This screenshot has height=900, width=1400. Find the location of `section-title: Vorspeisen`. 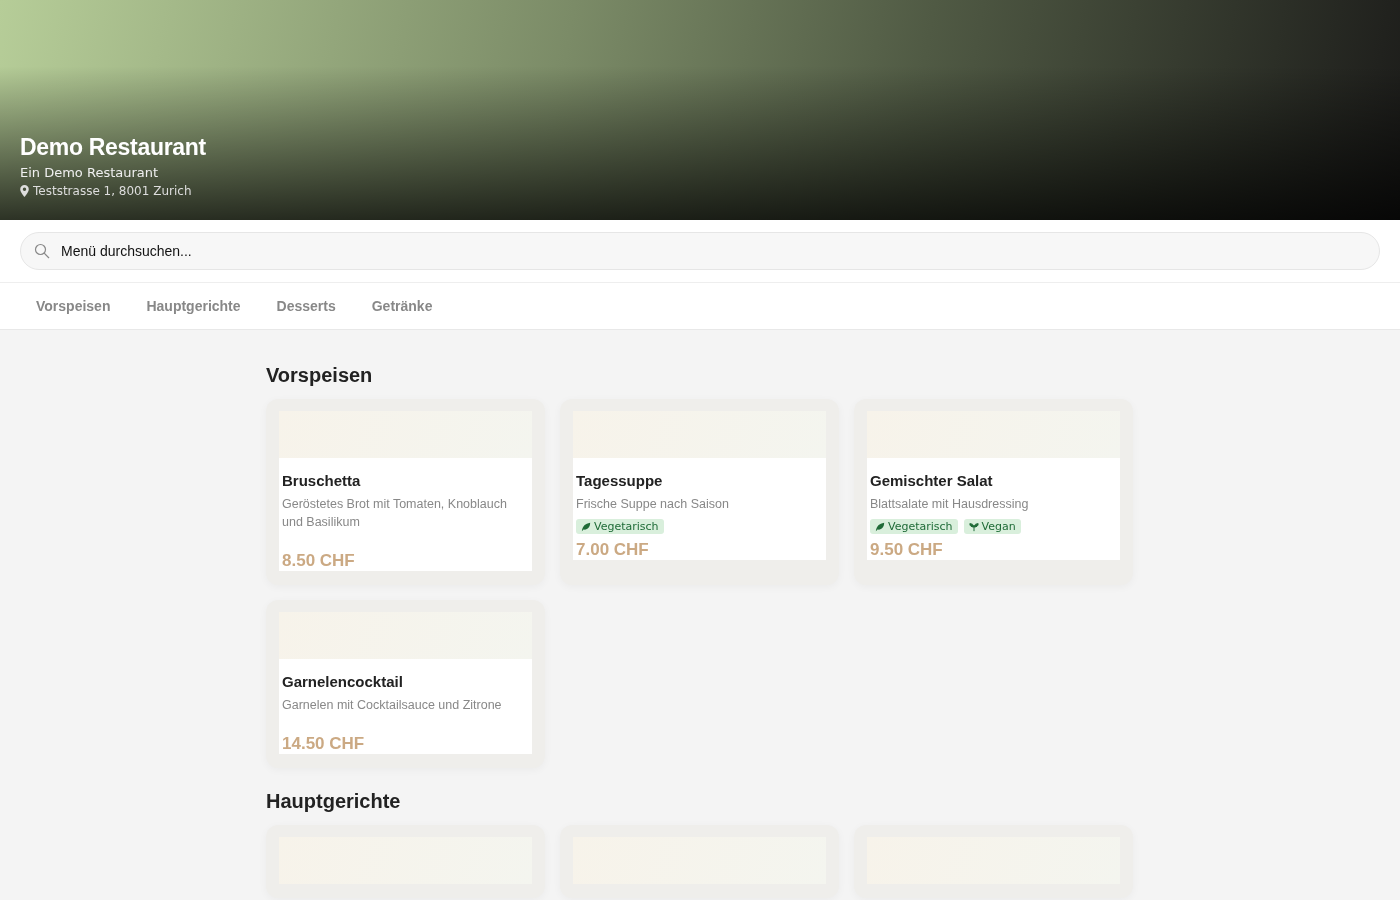

section-title: Vorspeisen is located at coordinates (320, 375).